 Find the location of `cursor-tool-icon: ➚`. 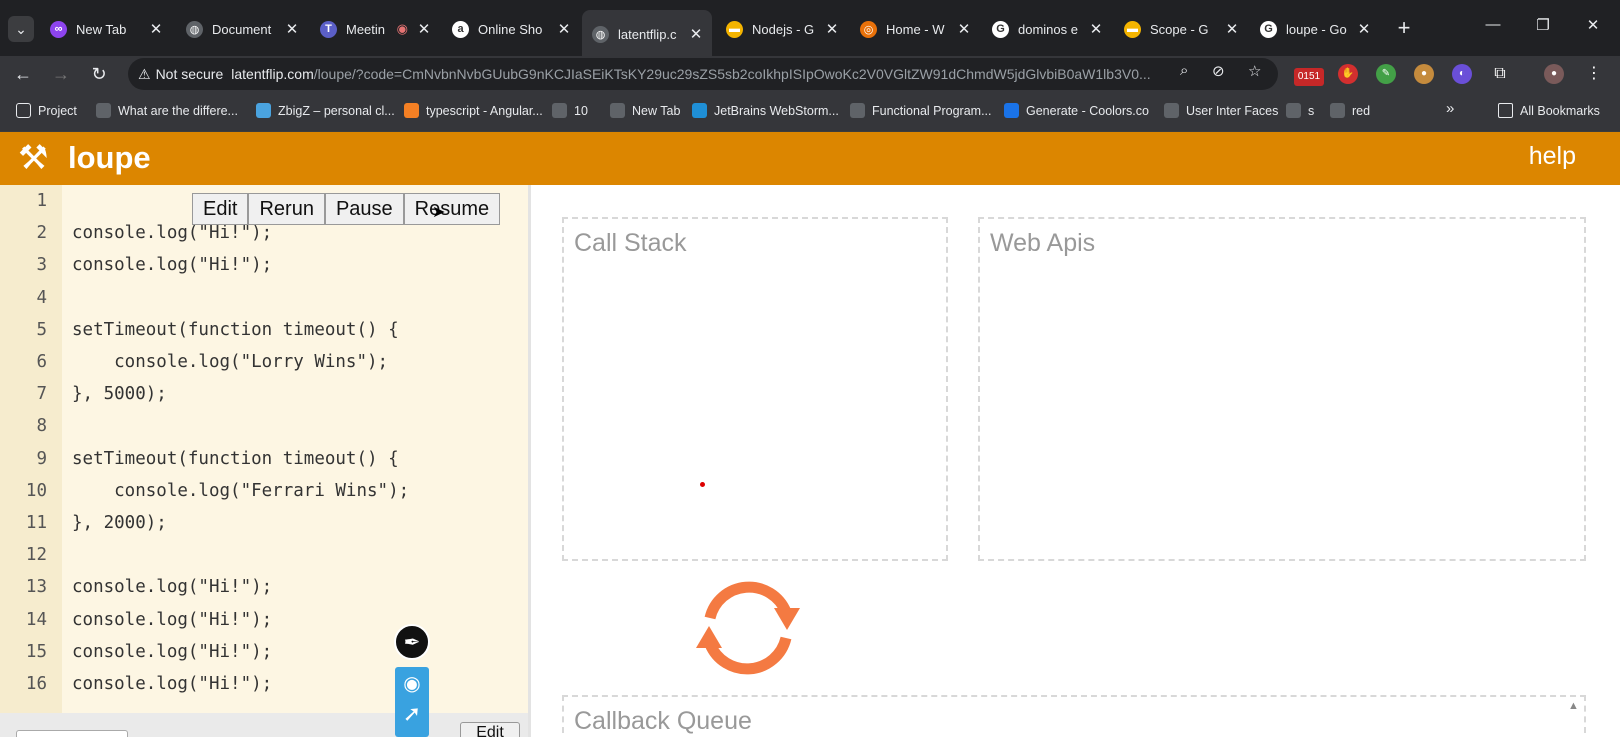

cursor-tool-icon: ➚ is located at coordinates (412, 717).